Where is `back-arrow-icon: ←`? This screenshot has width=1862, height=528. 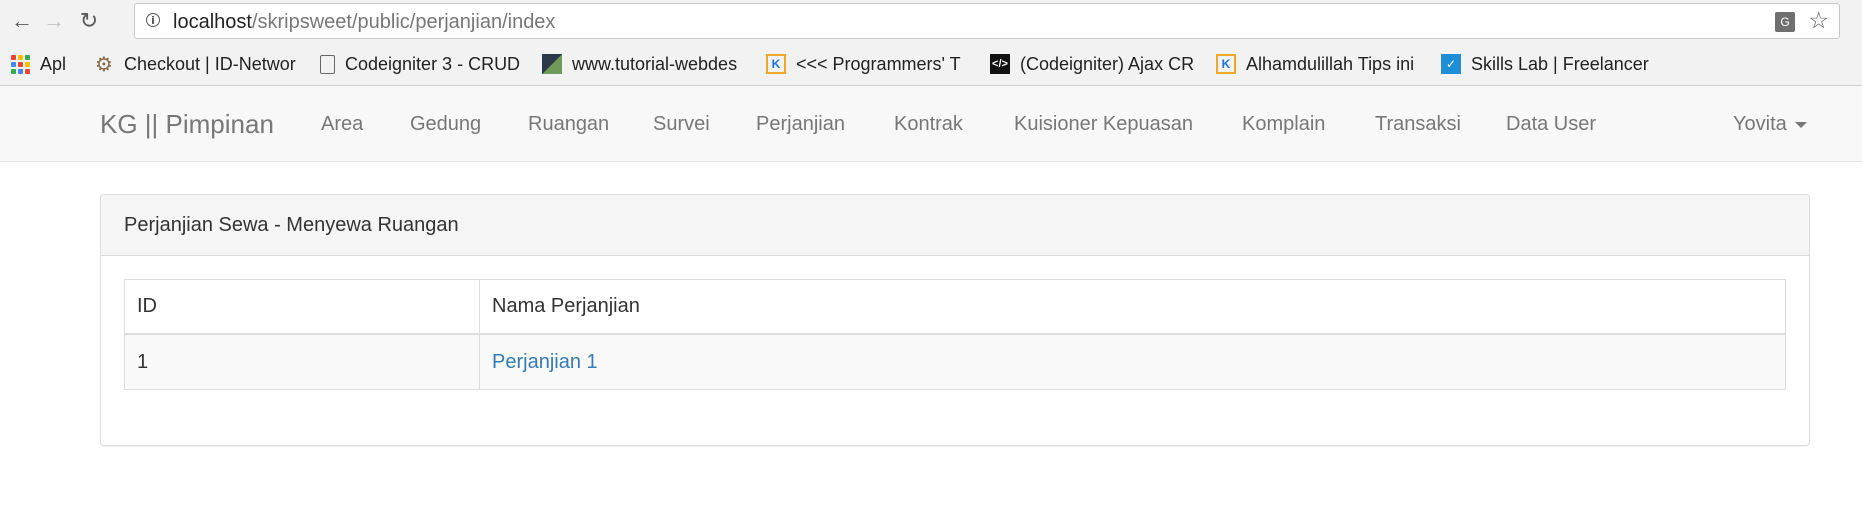 back-arrow-icon: ← is located at coordinates (22, 21).